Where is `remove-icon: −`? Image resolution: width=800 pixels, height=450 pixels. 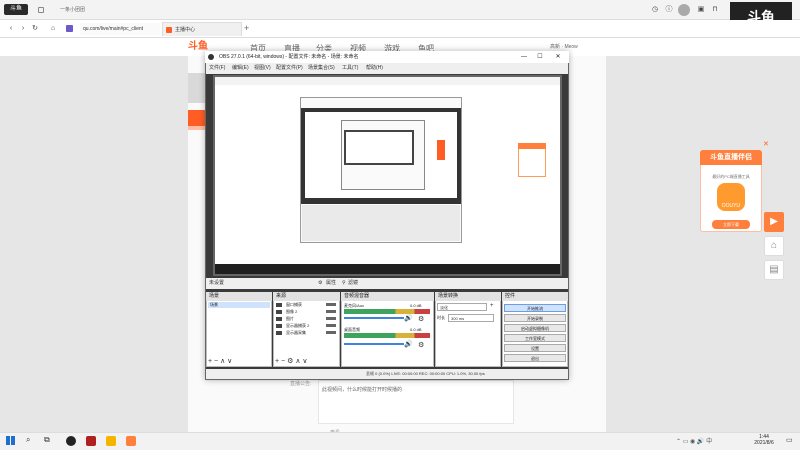 remove-icon: − is located at coordinates (216, 361).